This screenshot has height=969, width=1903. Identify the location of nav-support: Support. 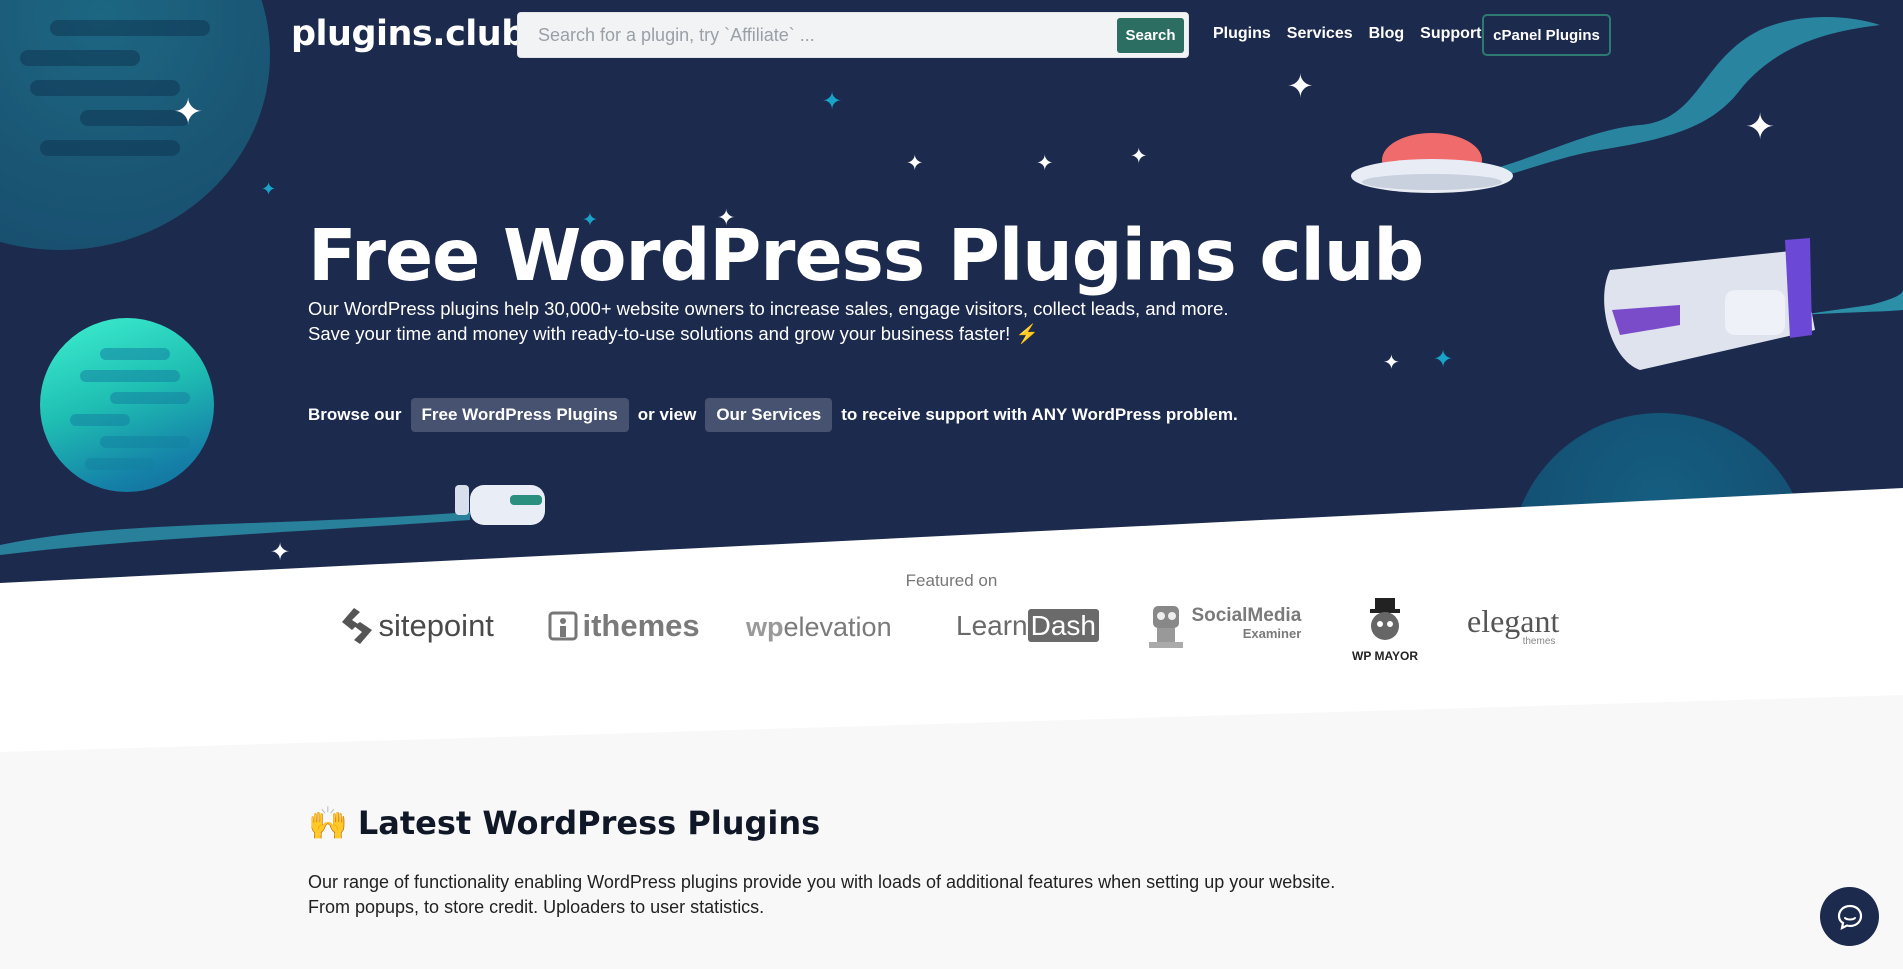
(1450, 34).